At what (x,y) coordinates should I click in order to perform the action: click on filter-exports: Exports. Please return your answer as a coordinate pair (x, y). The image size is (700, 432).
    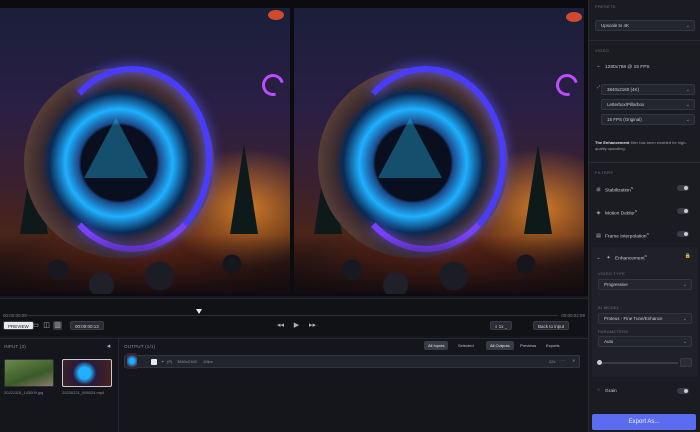
    Looking at the image, I should click on (553, 345).